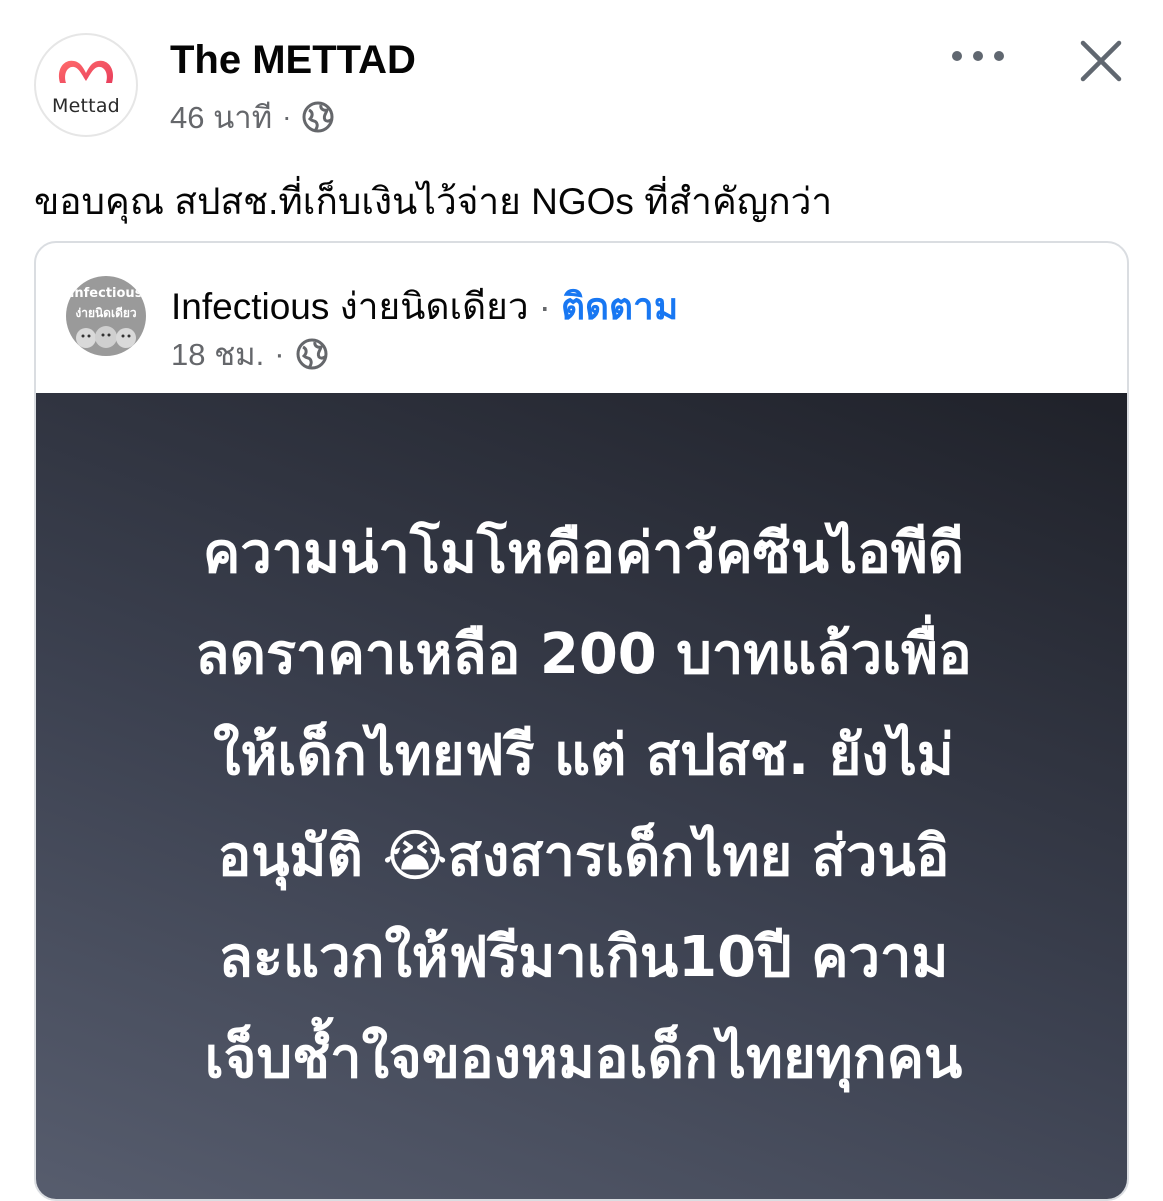 The width and height of the screenshot is (1163, 1201). What do you see at coordinates (583, 856) in the screenshot?
I see `image-text-line: อนุมัติ 😭สงสารเด็กไทย ส่วนอิ` at bounding box center [583, 856].